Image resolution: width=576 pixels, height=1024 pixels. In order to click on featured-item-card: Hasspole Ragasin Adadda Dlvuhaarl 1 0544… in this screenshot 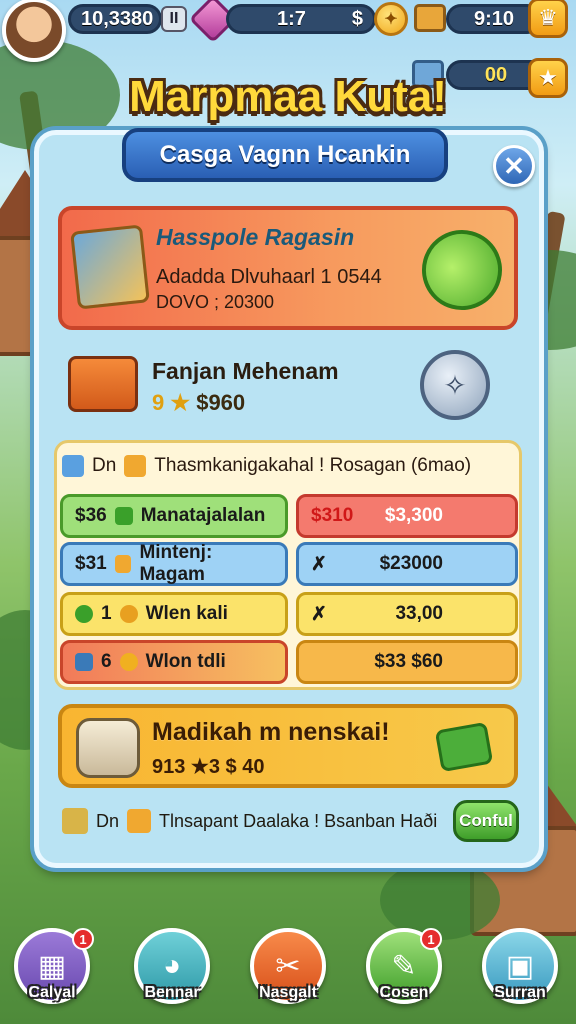, I will do `click(288, 268)`.